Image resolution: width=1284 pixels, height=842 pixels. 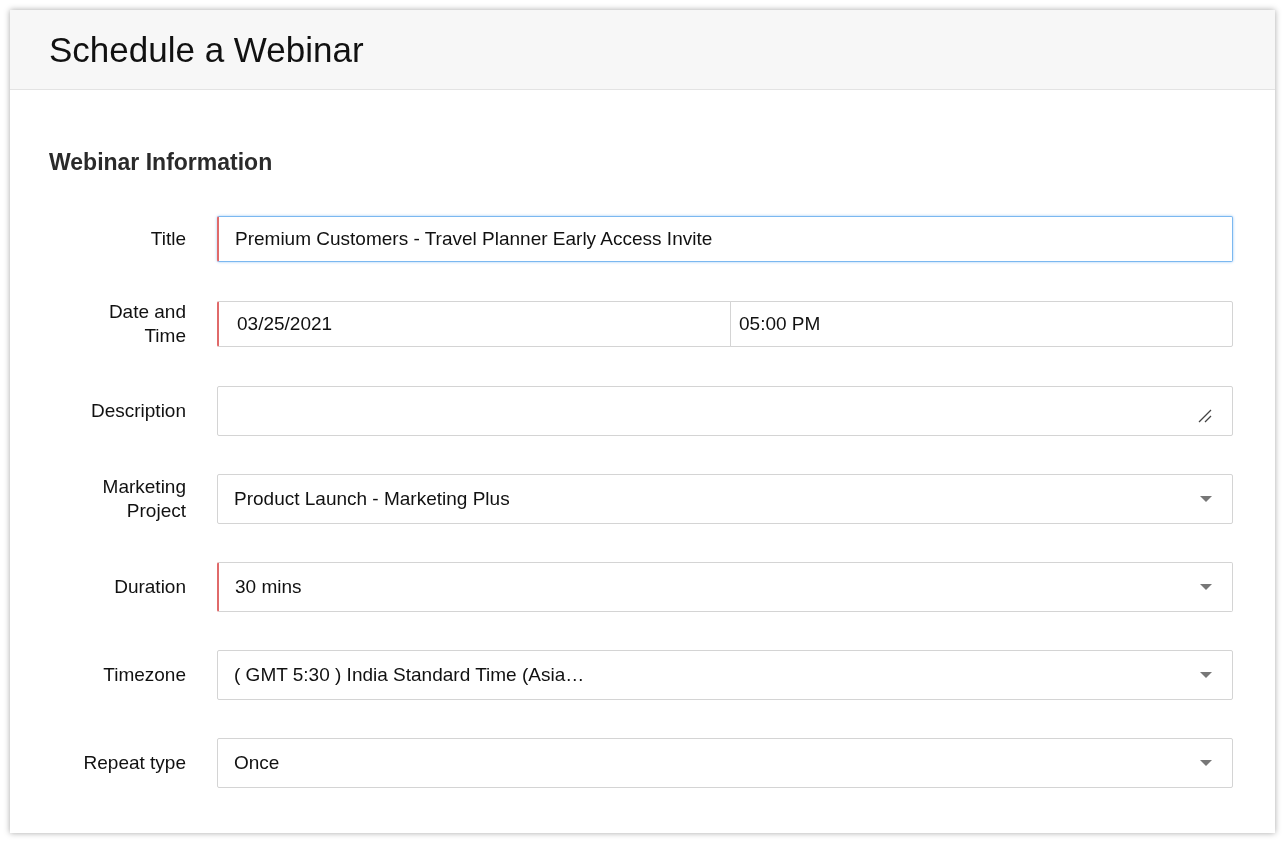 What do you see at coordinates (146, 324) in the screenshot?
I see `field-label: Date and Time` at bounding box center [146, 324].